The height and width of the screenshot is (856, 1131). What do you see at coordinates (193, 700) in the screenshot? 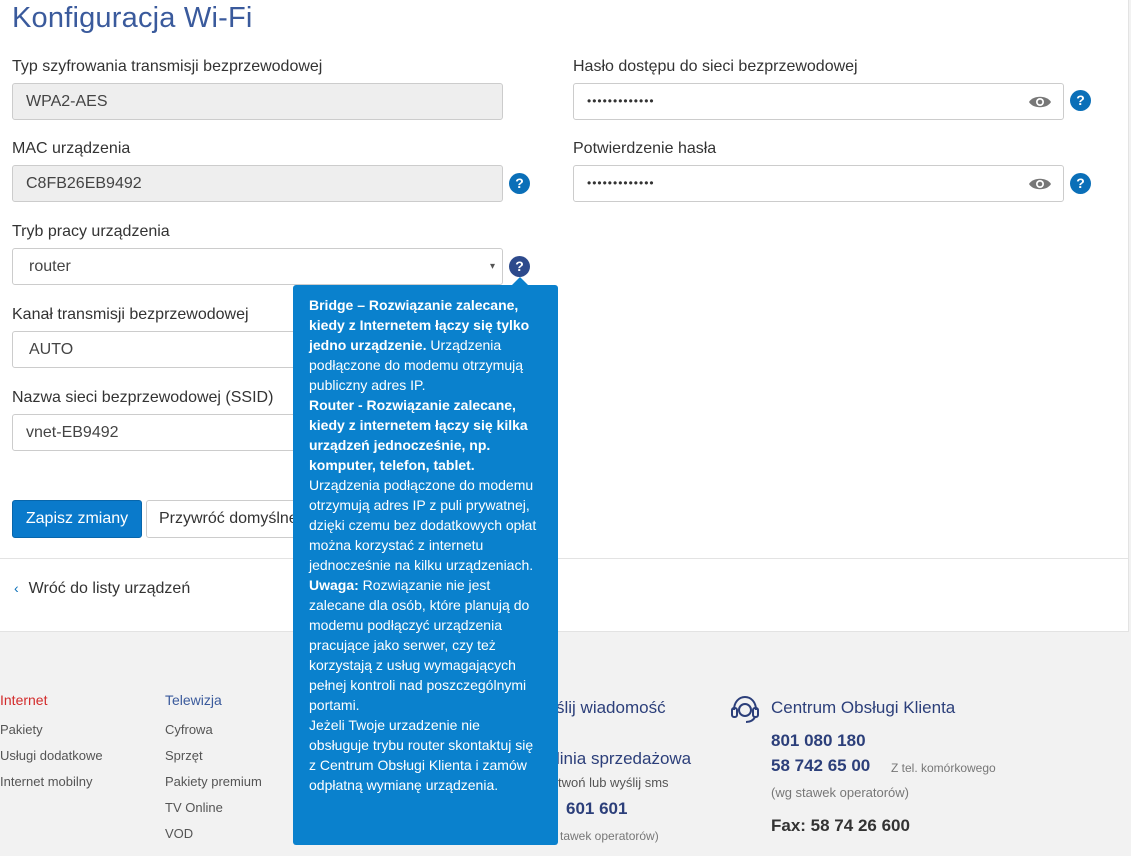
I see `footer-tv-heading: Telewizja` at bounding box center [193, 700].